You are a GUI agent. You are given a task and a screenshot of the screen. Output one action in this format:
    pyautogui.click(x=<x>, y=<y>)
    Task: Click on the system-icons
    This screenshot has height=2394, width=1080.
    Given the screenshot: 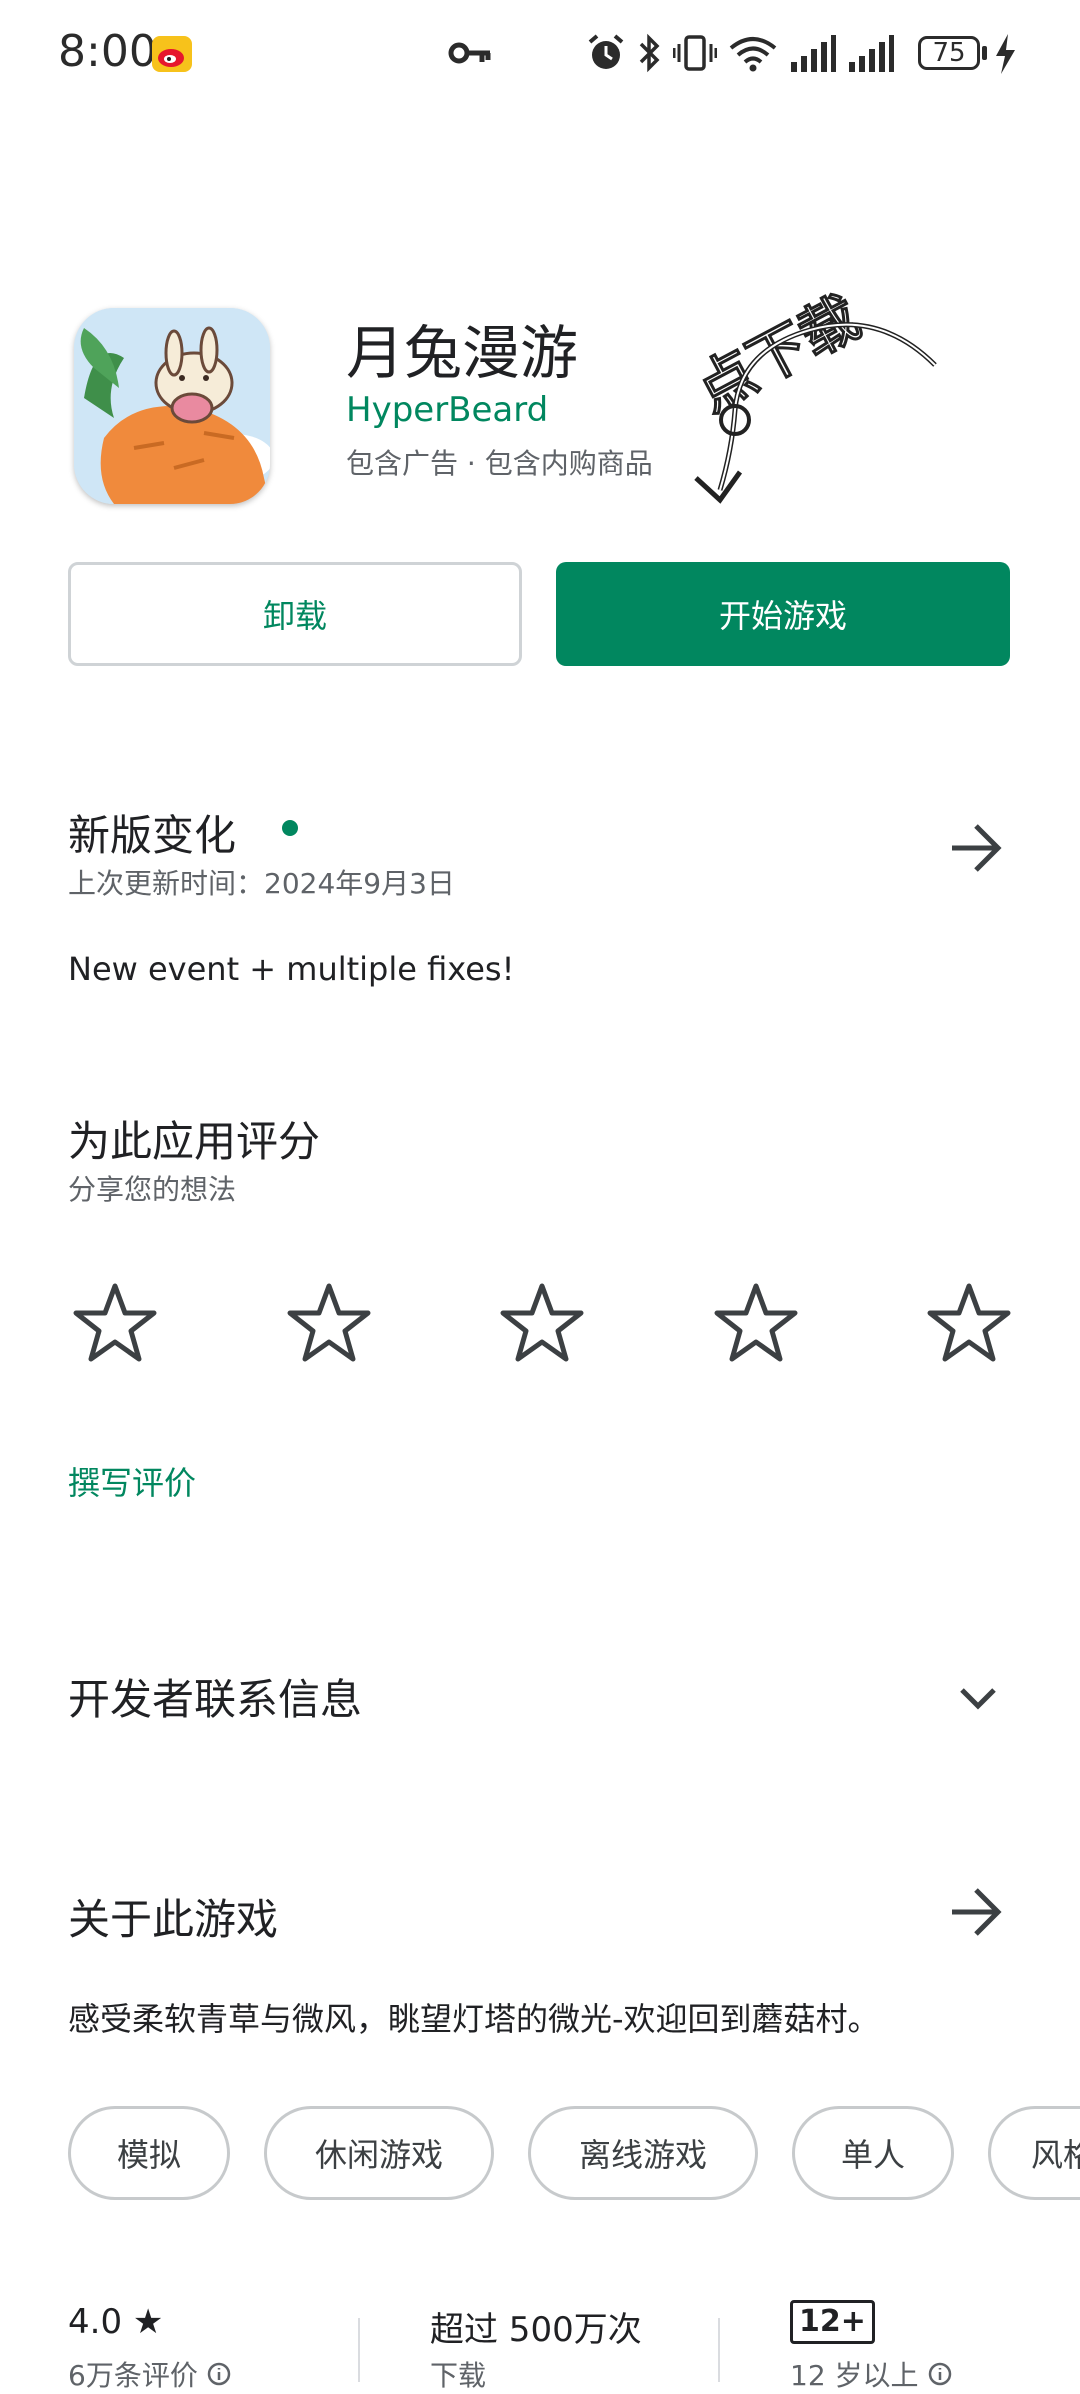 What is the action you would take?
    pyautogui.click(x=740, y=53)
    